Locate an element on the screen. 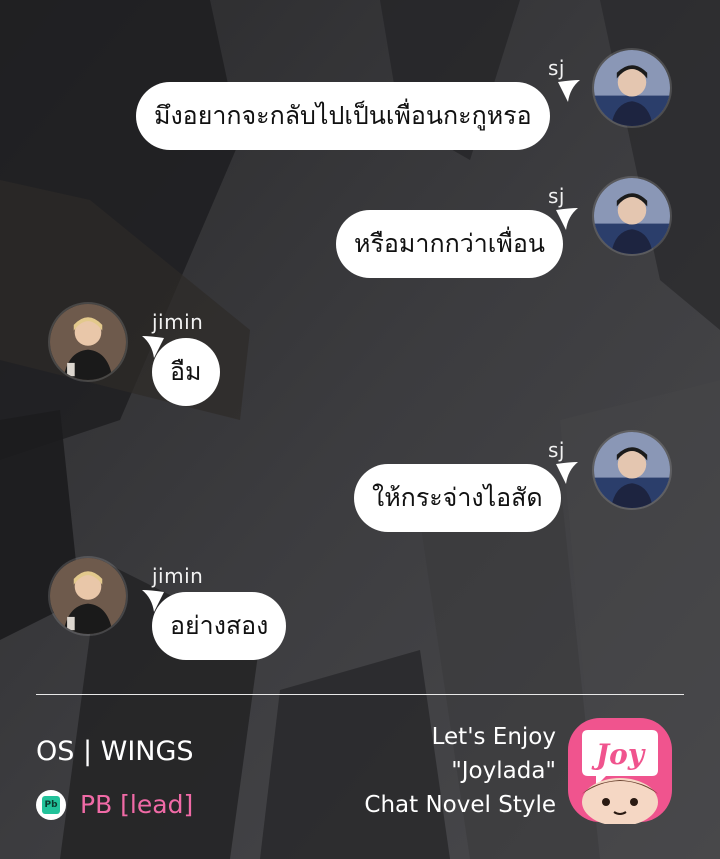 The width and height of the screenshot is (720, 859). promo-line: Let's Enjoy is located at coordinates (493, 737).